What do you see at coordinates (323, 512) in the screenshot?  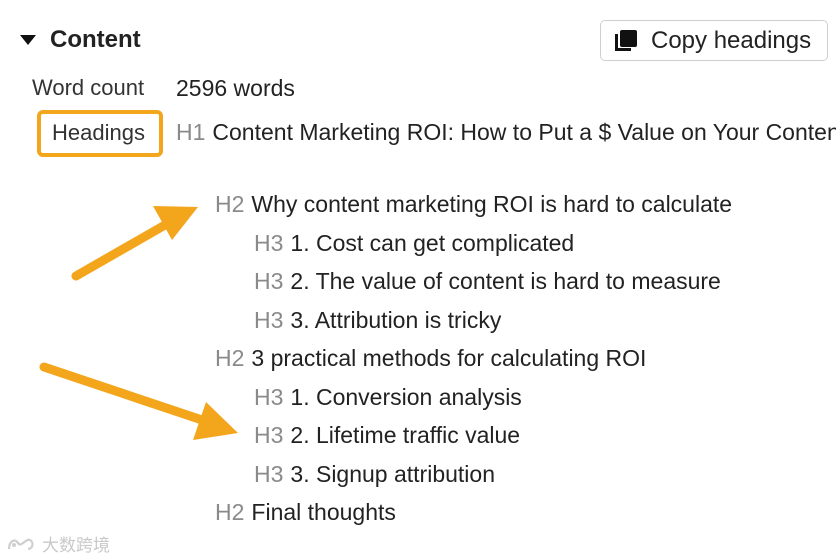 I see `heading-text: Final thoughts` at bounding box center [323, 512].